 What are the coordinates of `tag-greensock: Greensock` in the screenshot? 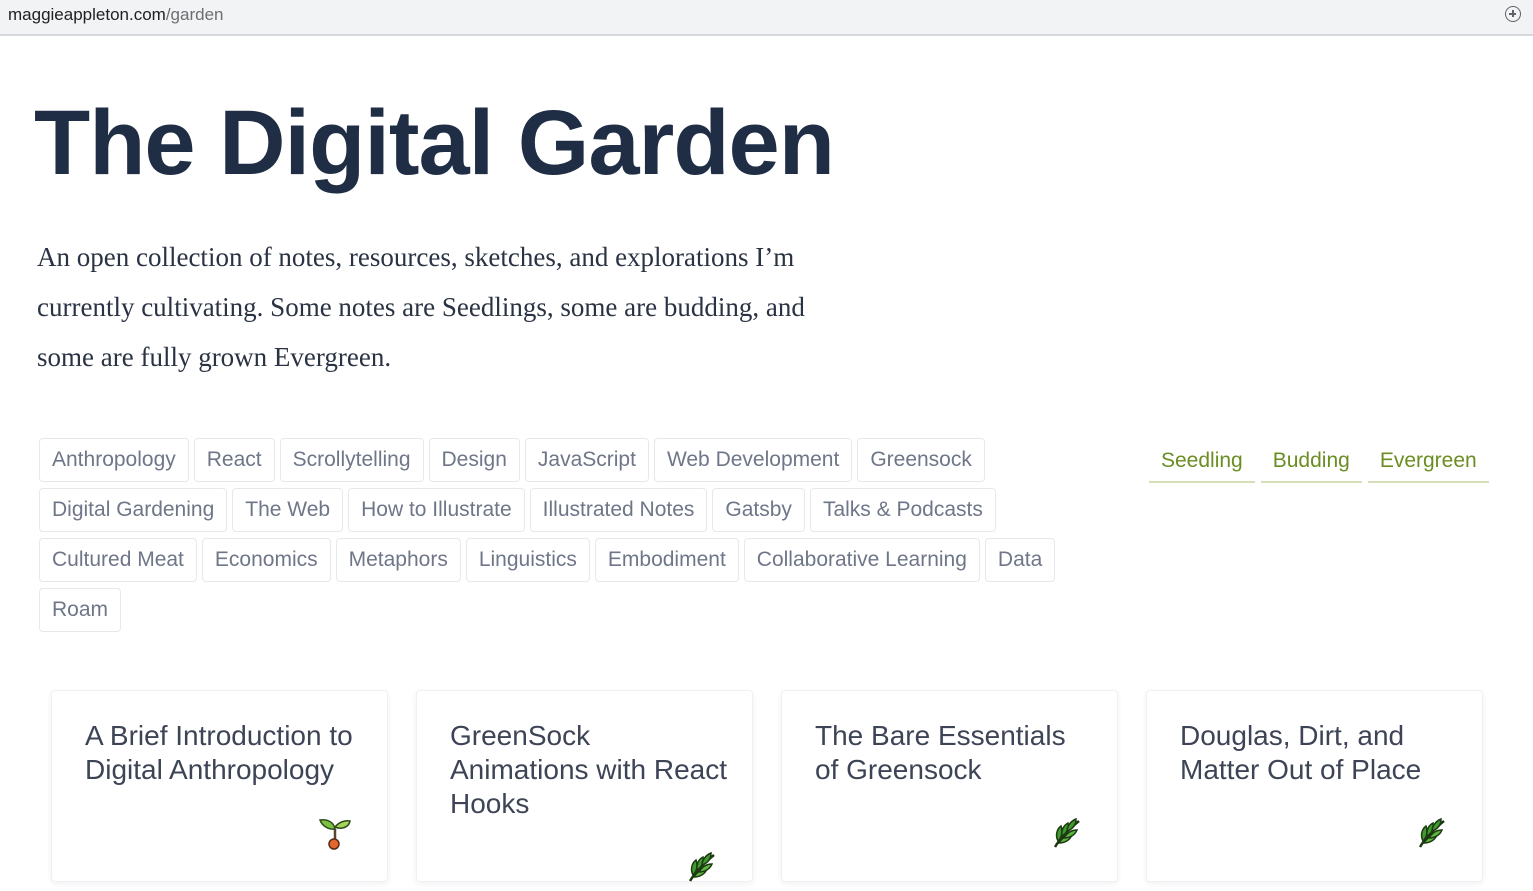 It's located at (921, 460).